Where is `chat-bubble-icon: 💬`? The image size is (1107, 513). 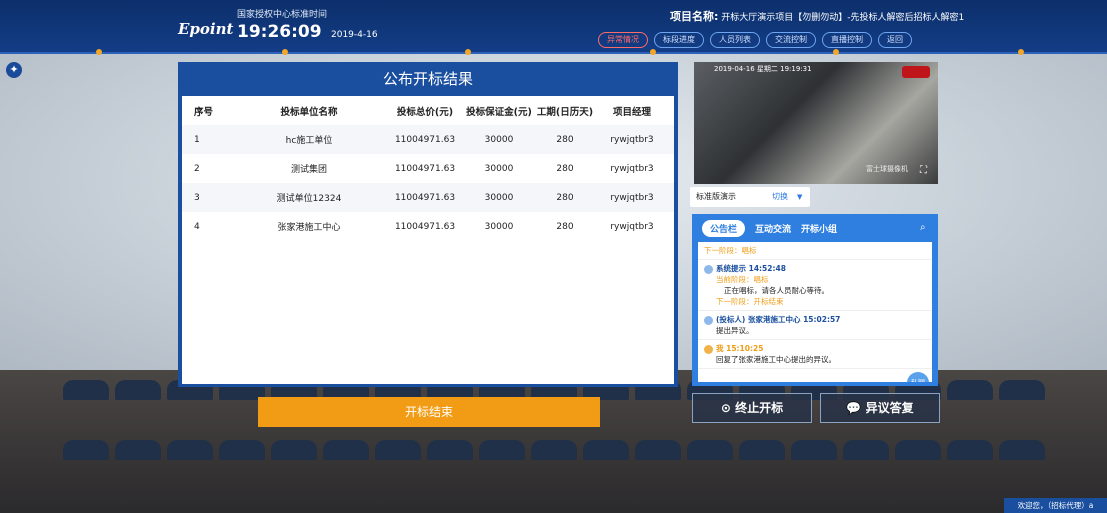
chat-bubble-icon: 💬 is located at coordinates (854, 408).